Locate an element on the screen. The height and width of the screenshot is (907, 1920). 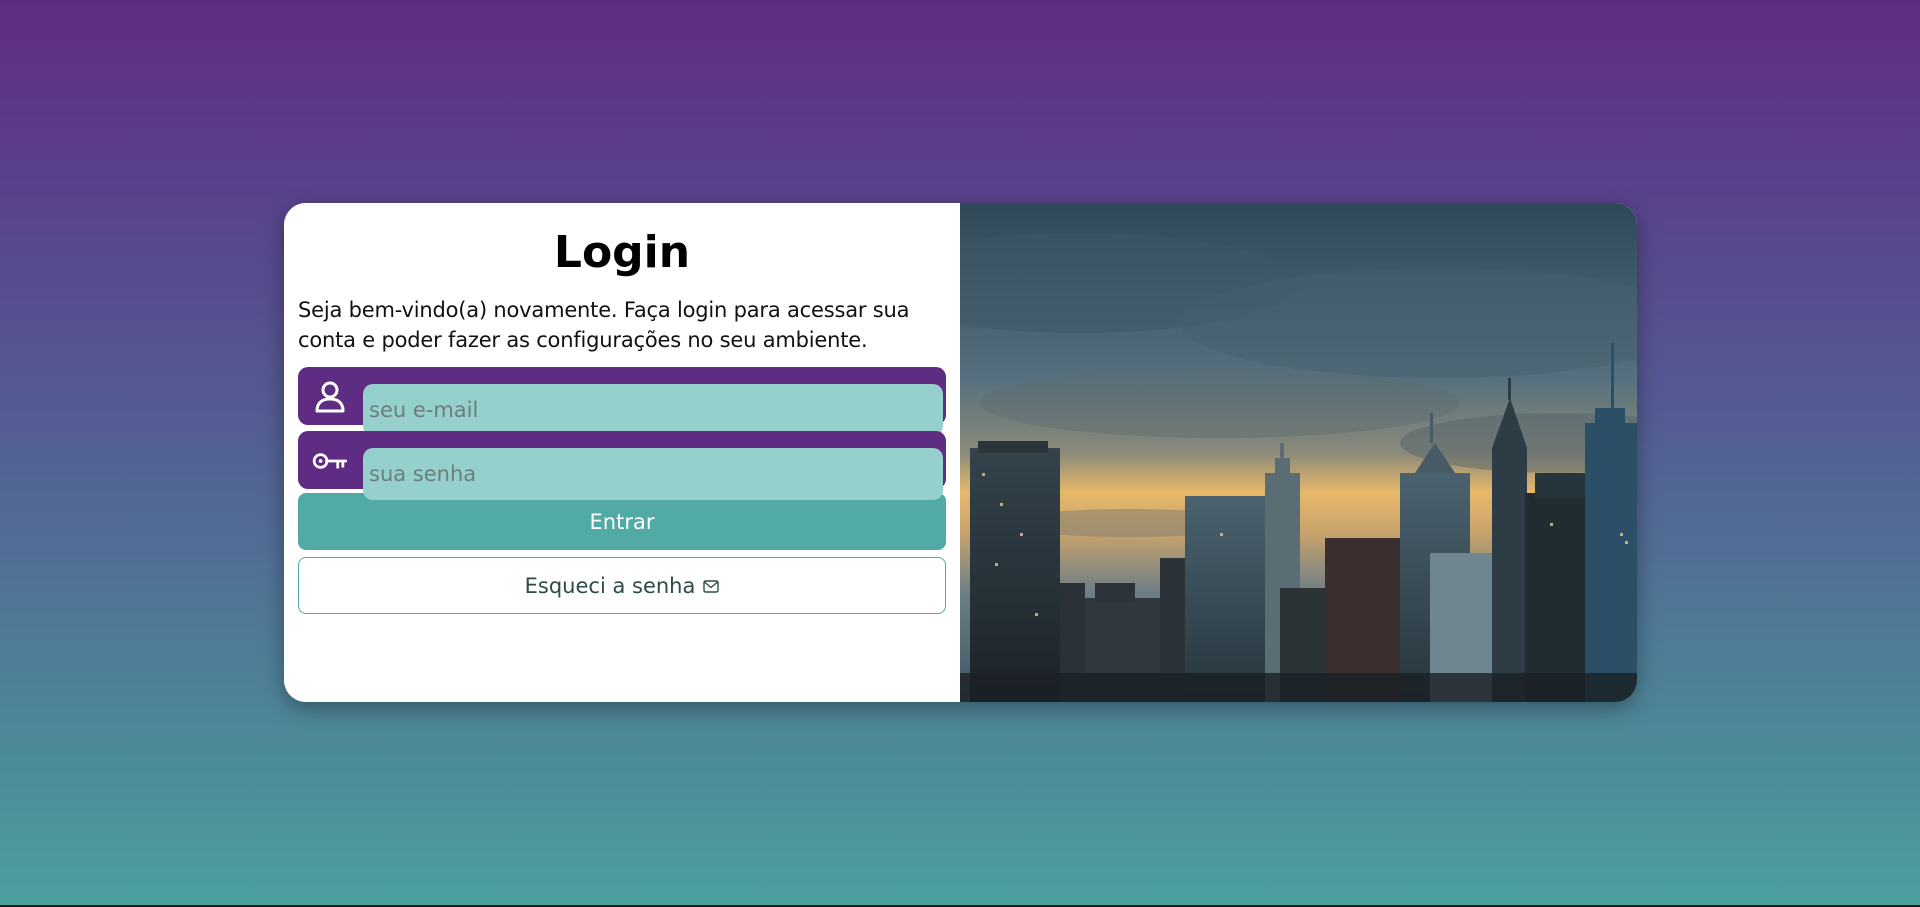
page-title: Login is located at coordinates (622, 252).